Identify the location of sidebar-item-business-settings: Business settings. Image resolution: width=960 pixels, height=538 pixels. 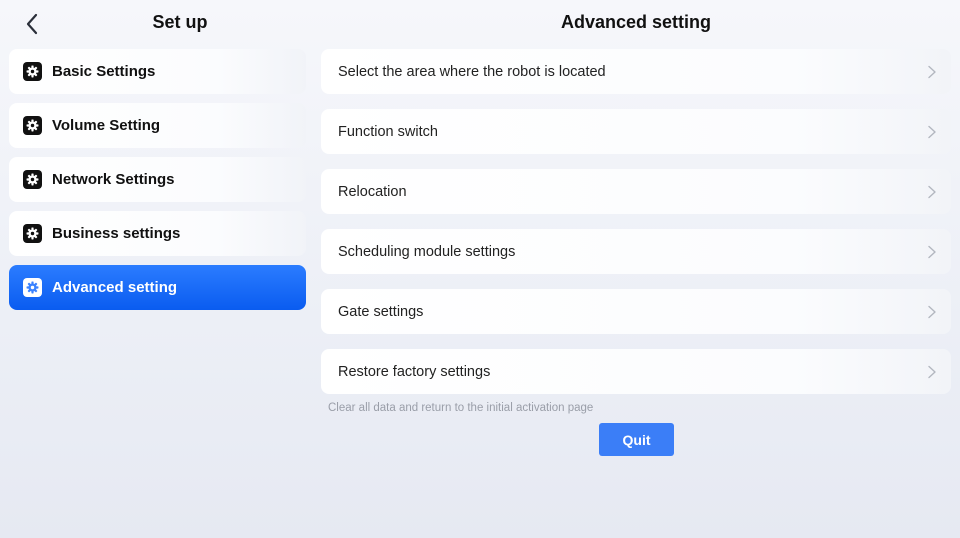
(157, 233).